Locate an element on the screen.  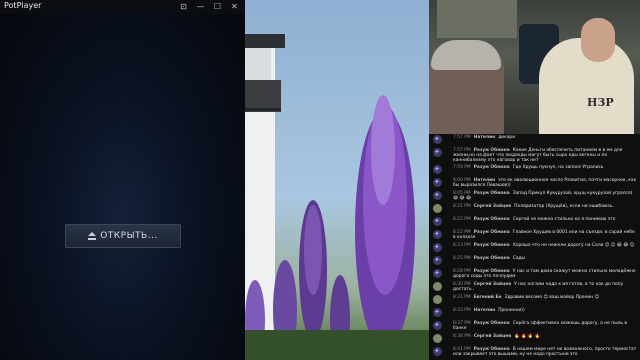
chat-time: 8:22 PM is located at coordinates (462, 219).